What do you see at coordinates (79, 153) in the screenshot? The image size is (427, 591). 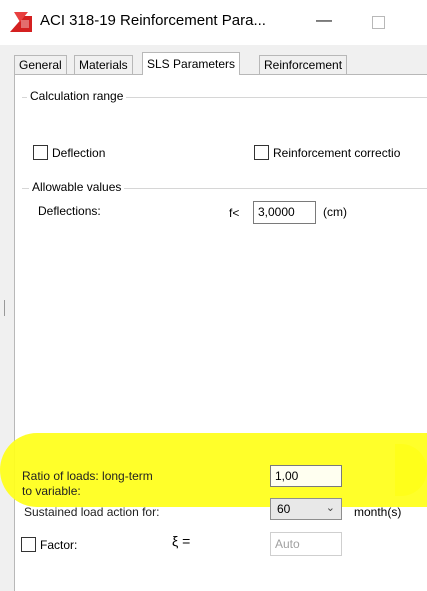 I see `deflection-label: Deflection` at bounding box center [79, 153].